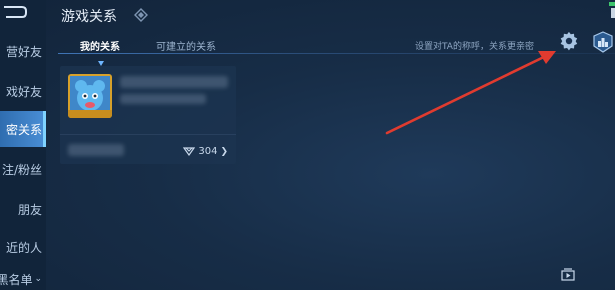  What do you see at coordinates (474, 47) in the screenshot?
I see `hint-text: 设置对TA的称呼，关系更亲密` at bounding box center [474, 47].